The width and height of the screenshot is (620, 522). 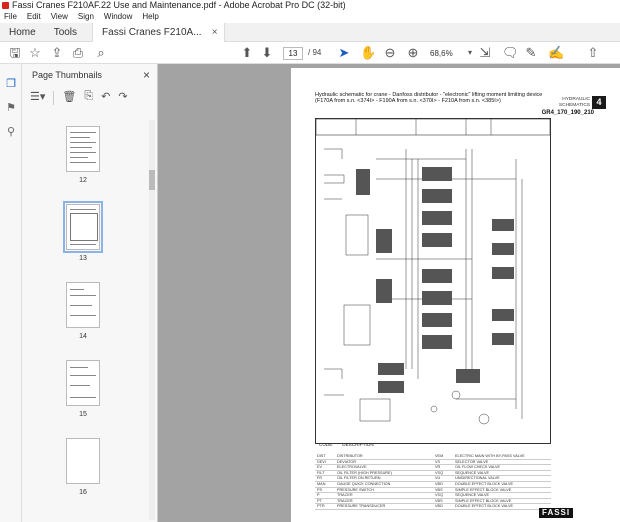 I want to click on legend-desc: DOUBLE EFFECT BLOCK VALVE, so click(x=484, y=483).